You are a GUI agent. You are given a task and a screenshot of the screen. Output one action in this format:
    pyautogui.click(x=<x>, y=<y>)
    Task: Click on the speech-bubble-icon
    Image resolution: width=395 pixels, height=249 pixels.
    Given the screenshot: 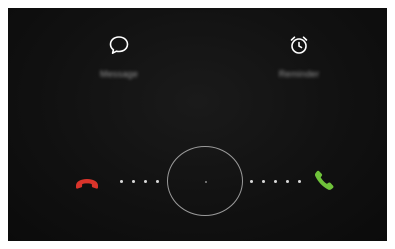 What is the action you would take?
    pyautogui.click(x=119, y=45)
    